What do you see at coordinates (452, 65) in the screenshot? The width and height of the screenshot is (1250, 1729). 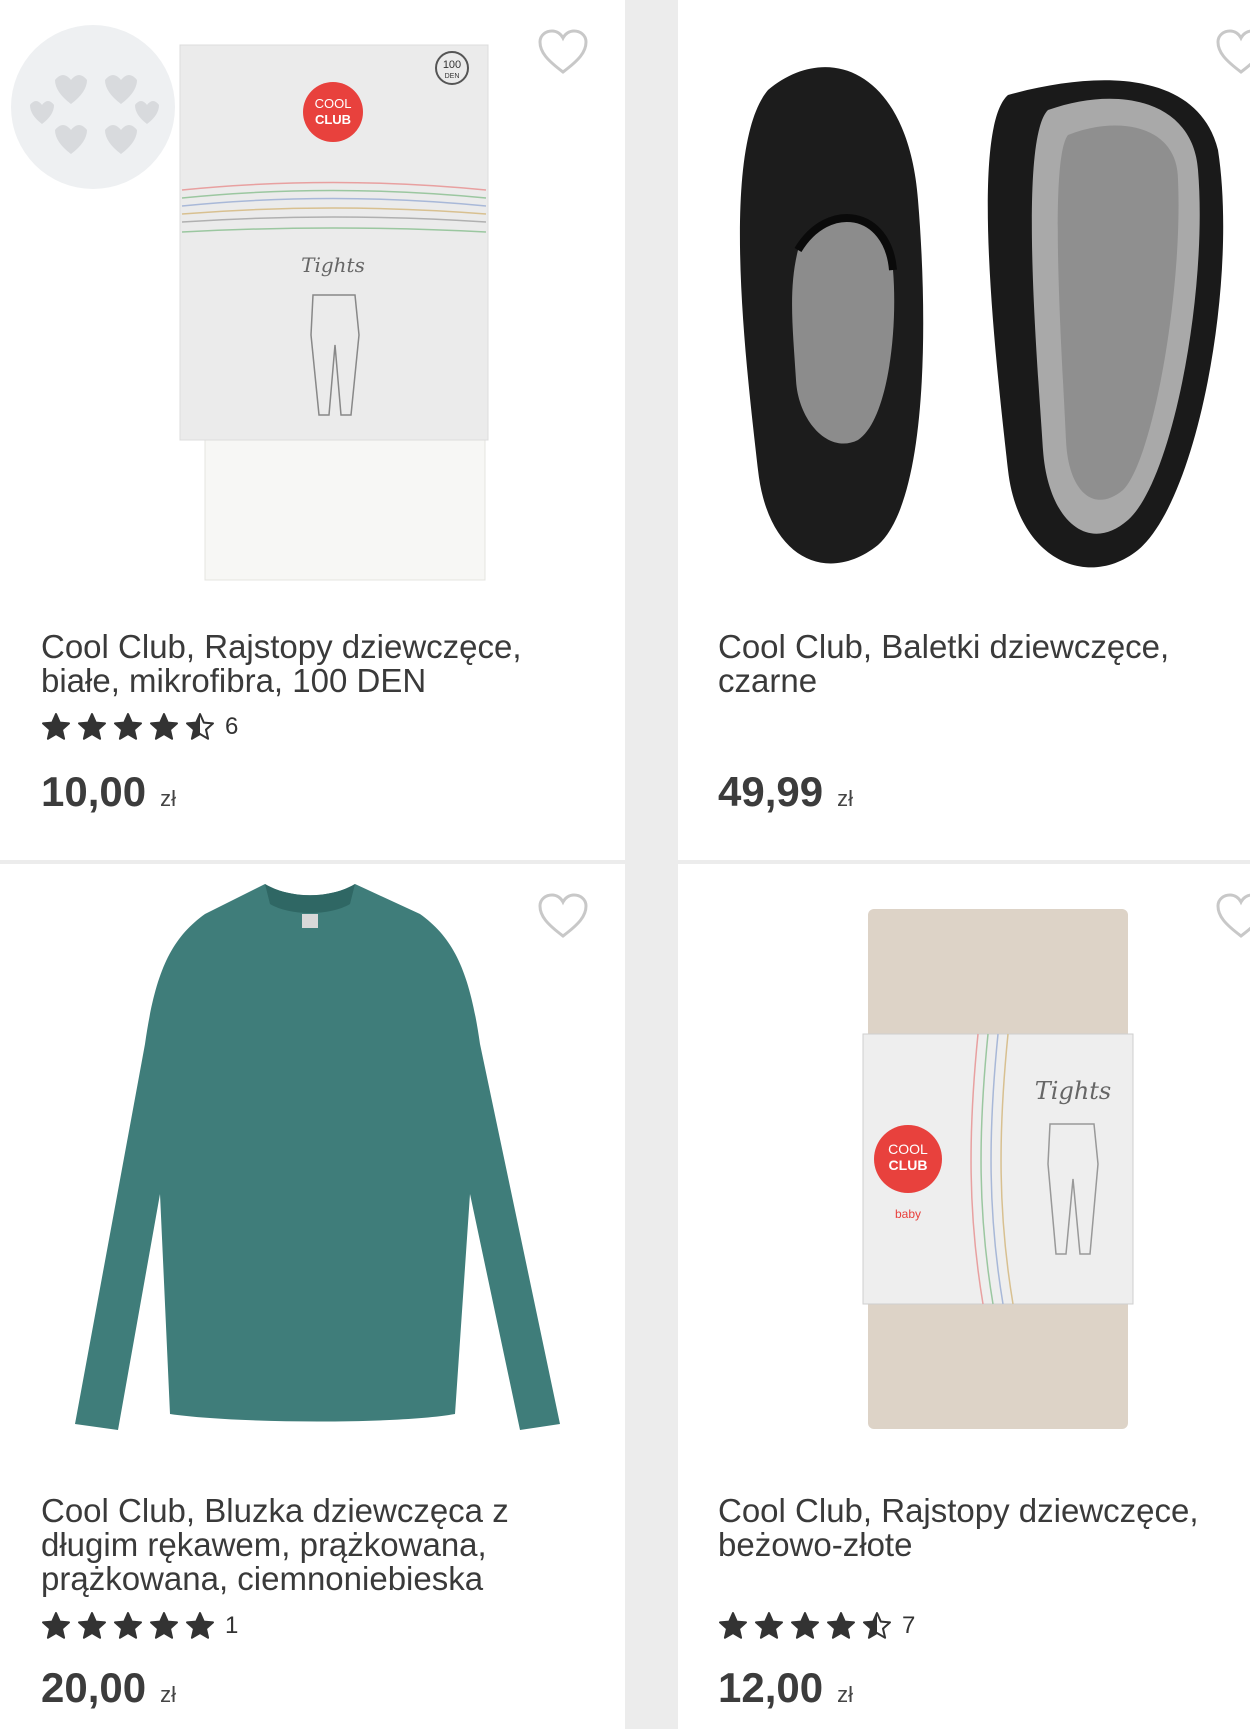 I see `den-value: 100` at bounding box center [452, 65].